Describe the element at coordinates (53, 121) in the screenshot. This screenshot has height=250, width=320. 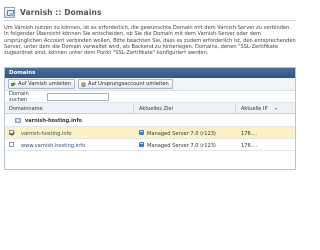
I see `group-label: varnish-hosting.info` at that location.